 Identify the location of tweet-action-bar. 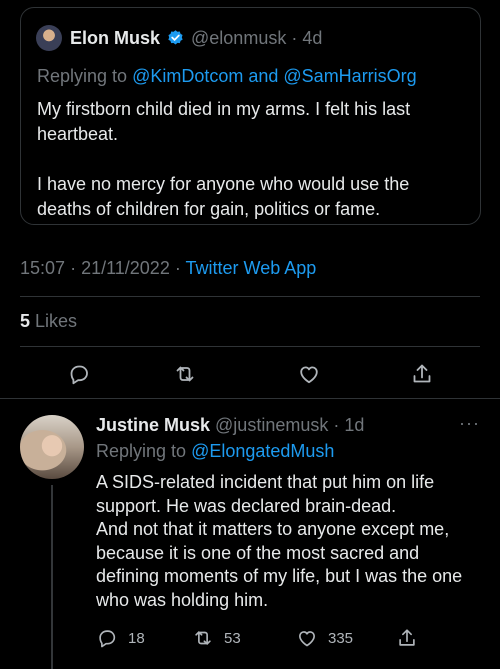
(250, 375).